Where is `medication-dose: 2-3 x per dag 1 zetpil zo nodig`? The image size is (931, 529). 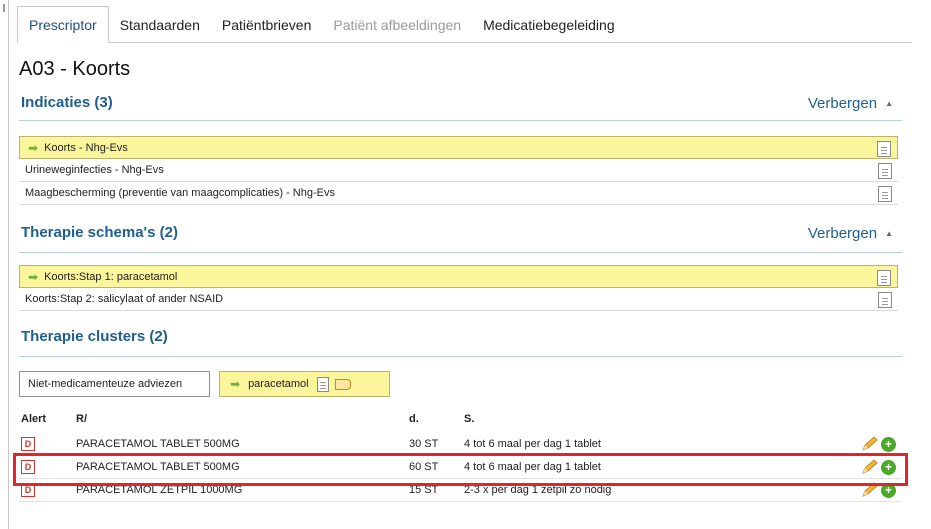 medication-dose: 2-3 x per dag 1 zetpil zo nodig is located at coordinates (538, 490).